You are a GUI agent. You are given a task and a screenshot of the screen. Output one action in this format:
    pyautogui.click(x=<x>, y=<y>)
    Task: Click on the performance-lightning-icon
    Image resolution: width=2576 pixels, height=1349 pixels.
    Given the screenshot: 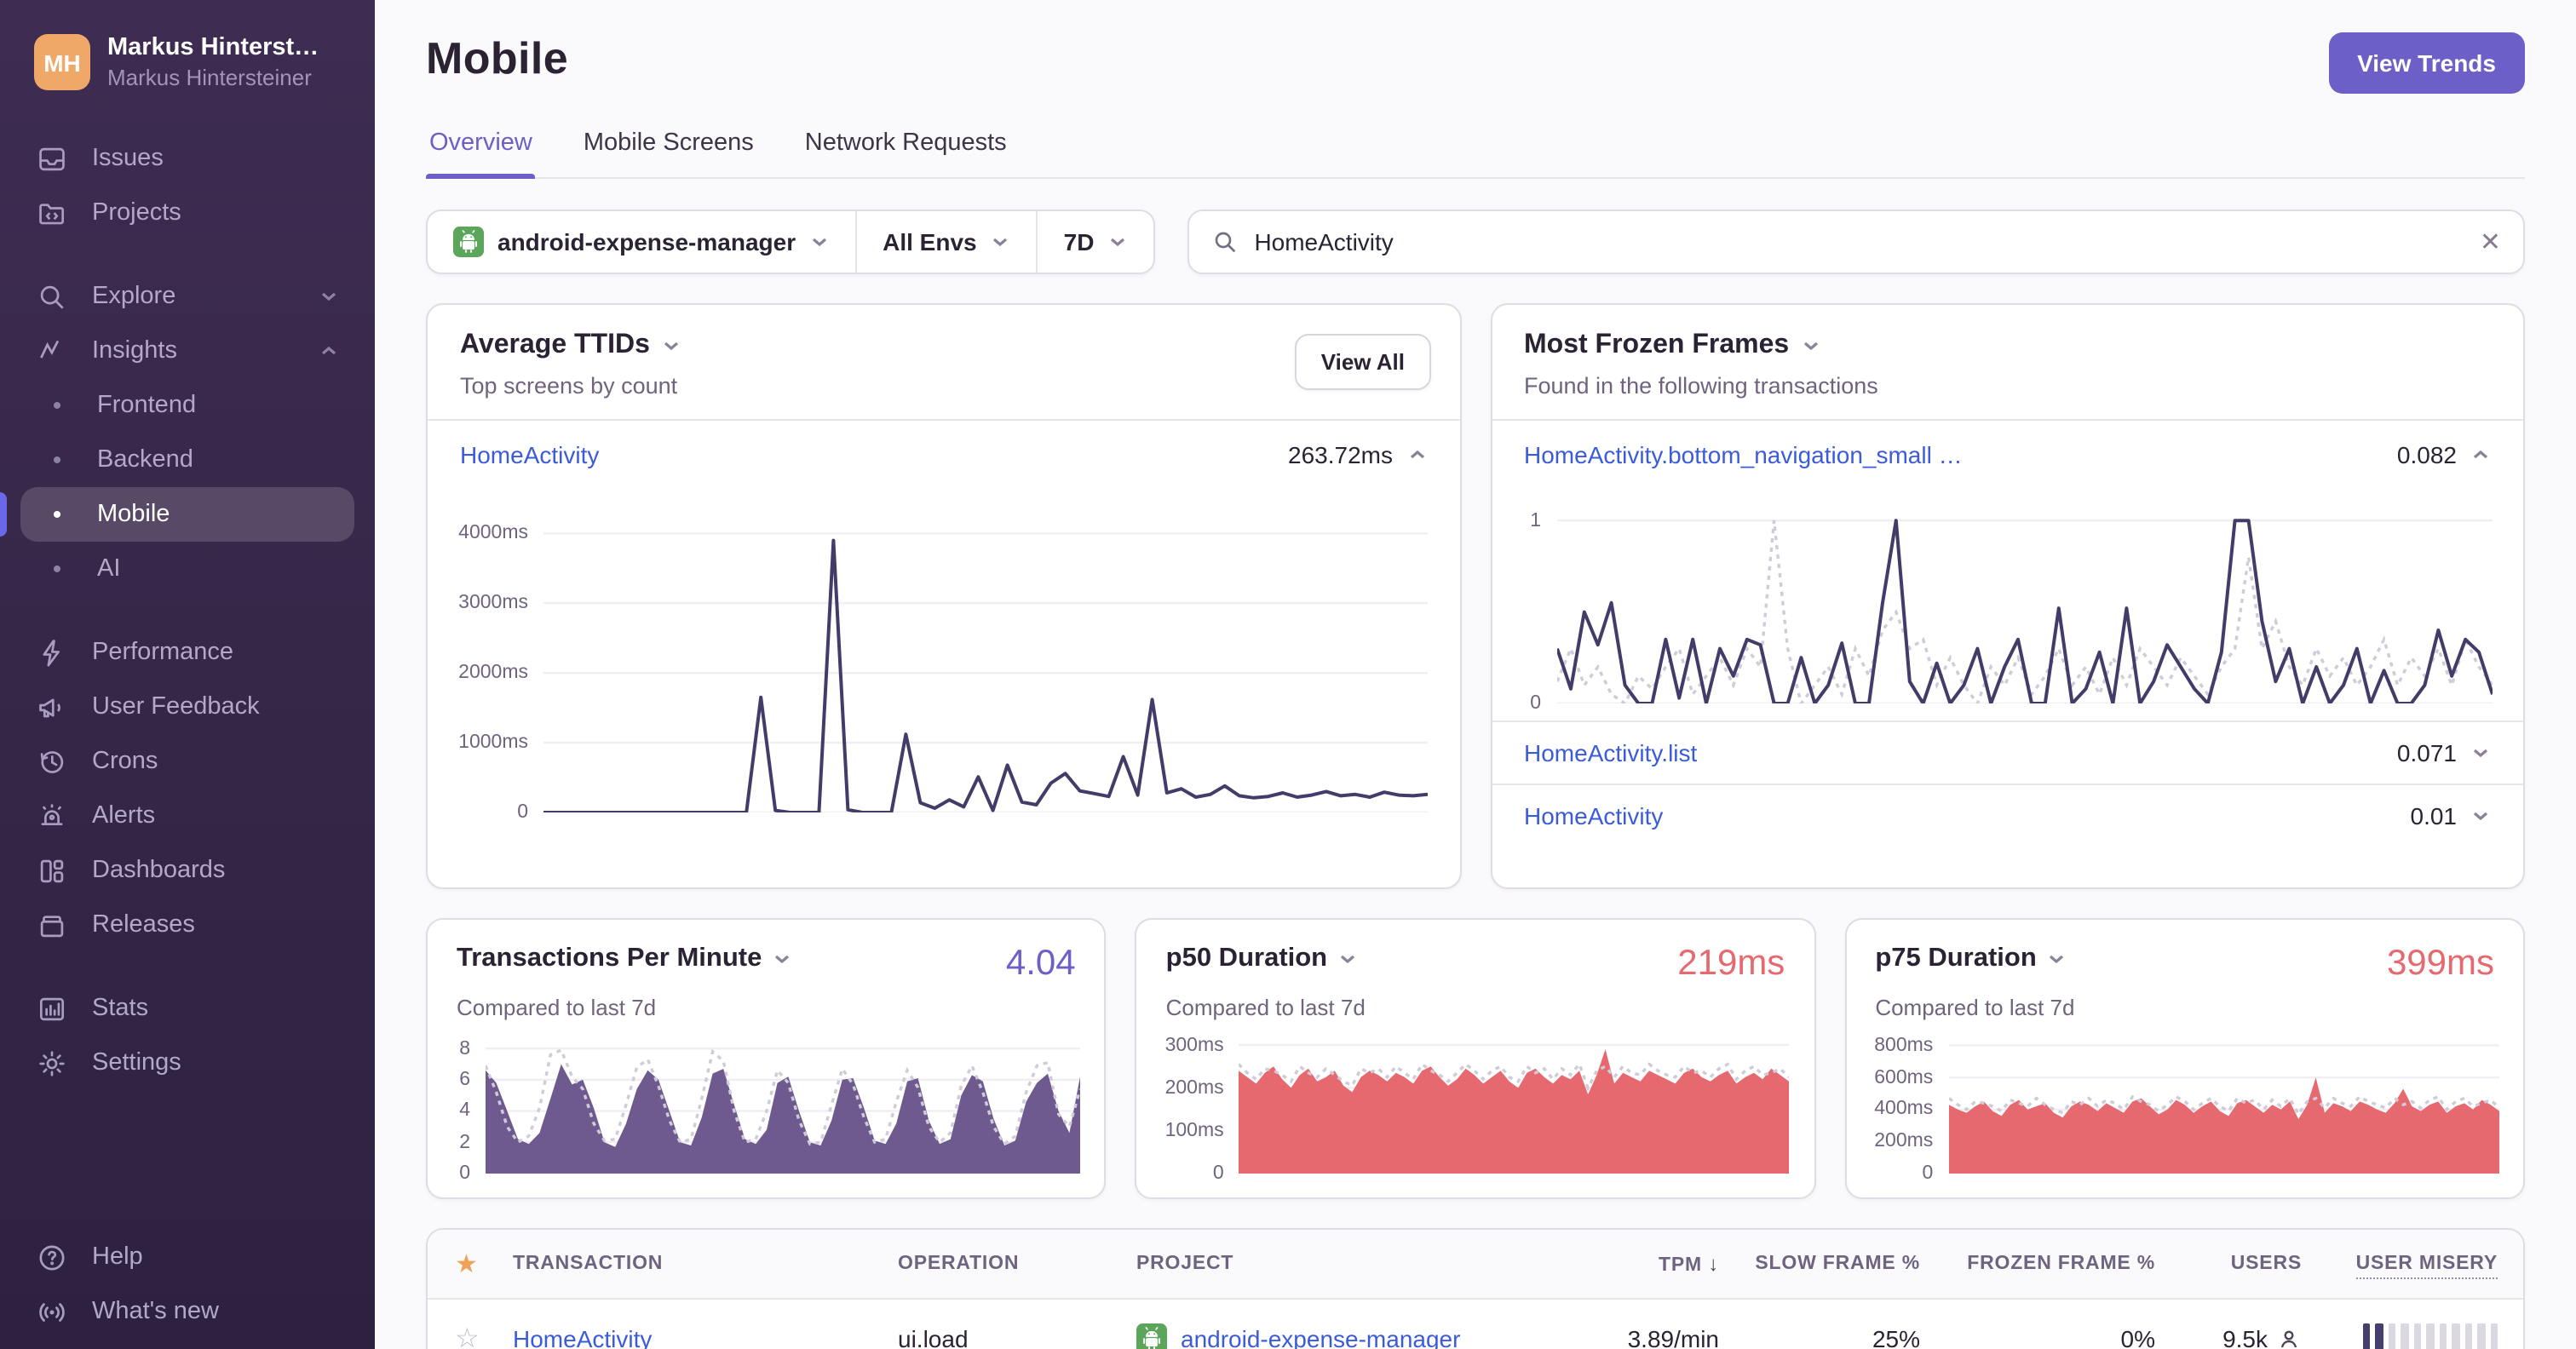 What is the action you would take?
    pyautogui.click(x=52, y=653)
    